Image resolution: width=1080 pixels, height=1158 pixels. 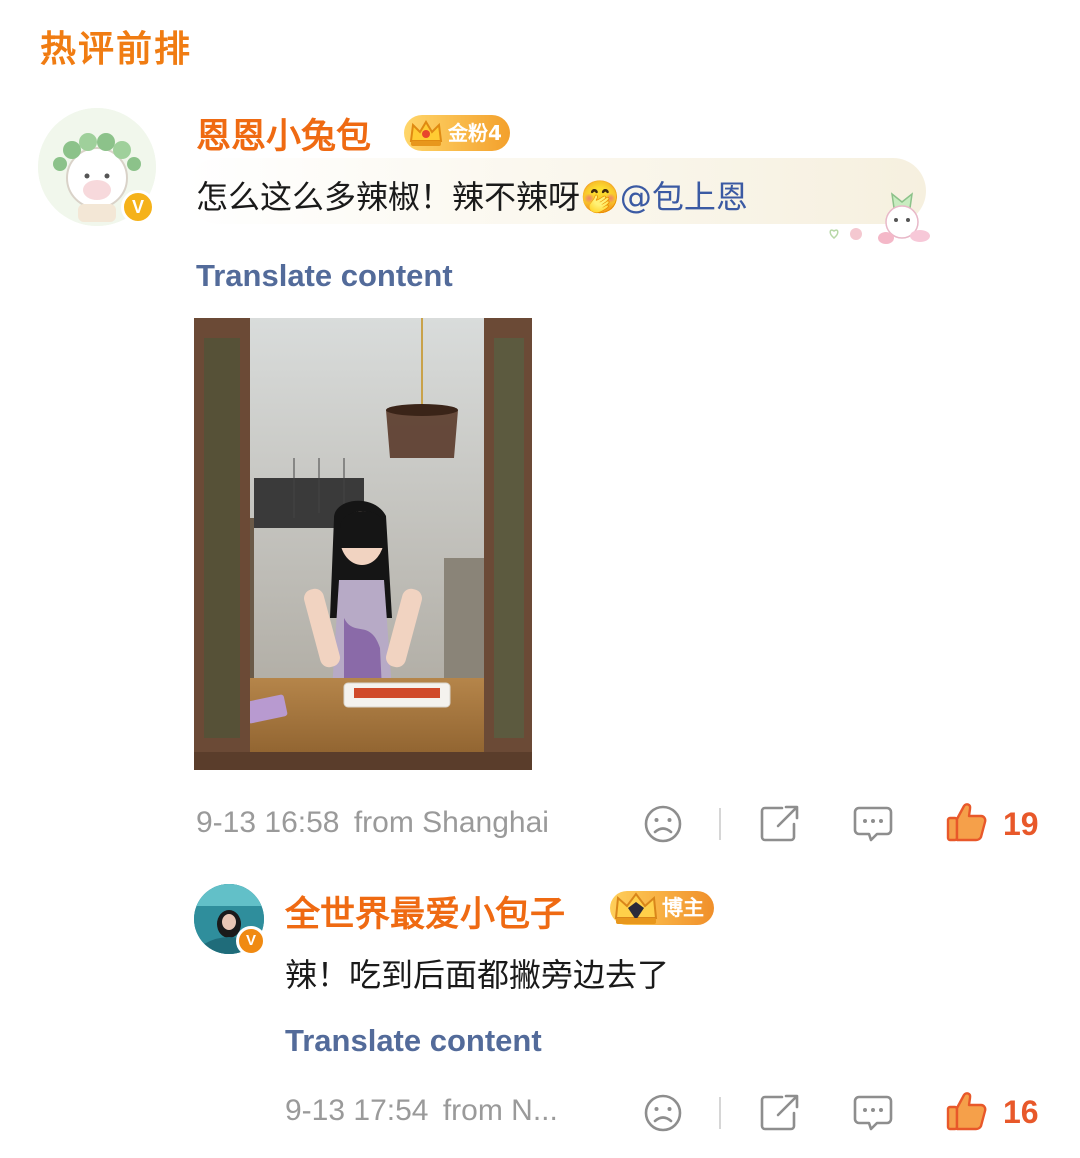 I want to click on fan-level-badge: 金粉4, so click(x=457, y=133).